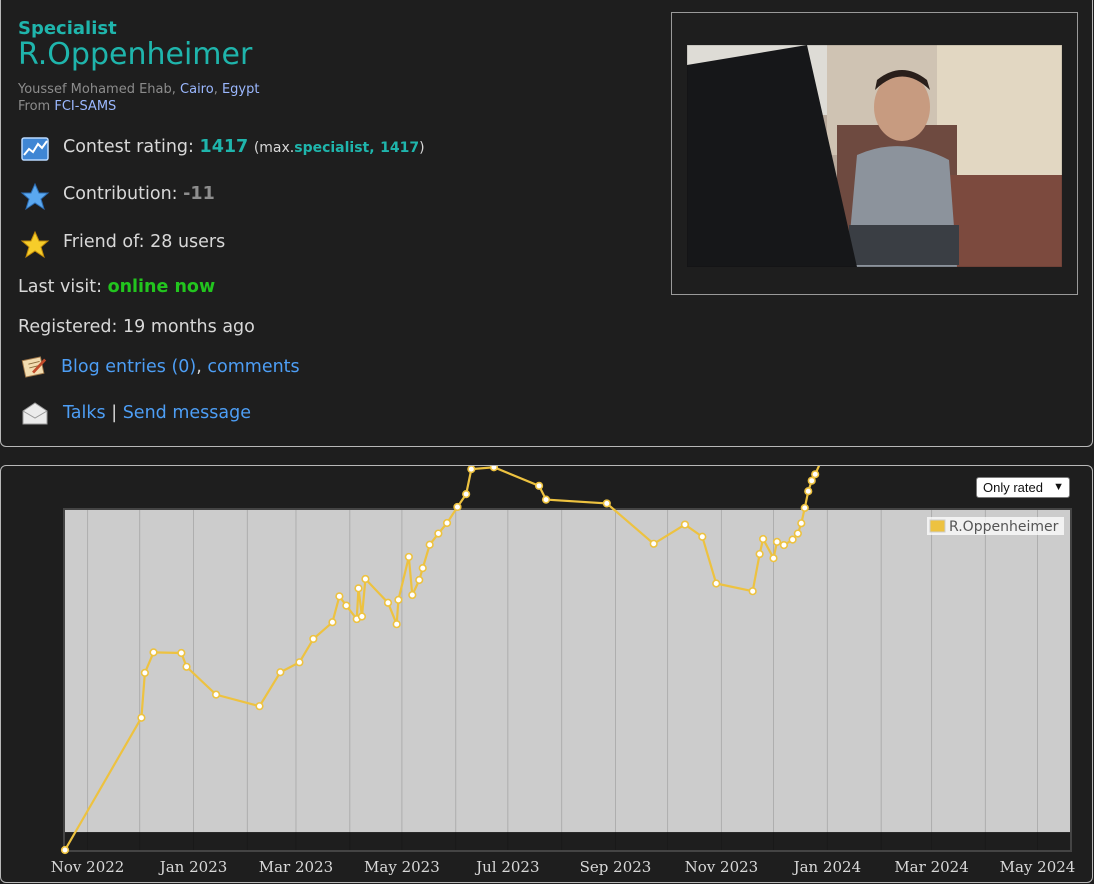 Image resolution: width=1094 pixels, height=884 pixels. Describe the element at coordinates (120, 194) in the screenshot. I see `contribution-label: Contribution:` at that location.